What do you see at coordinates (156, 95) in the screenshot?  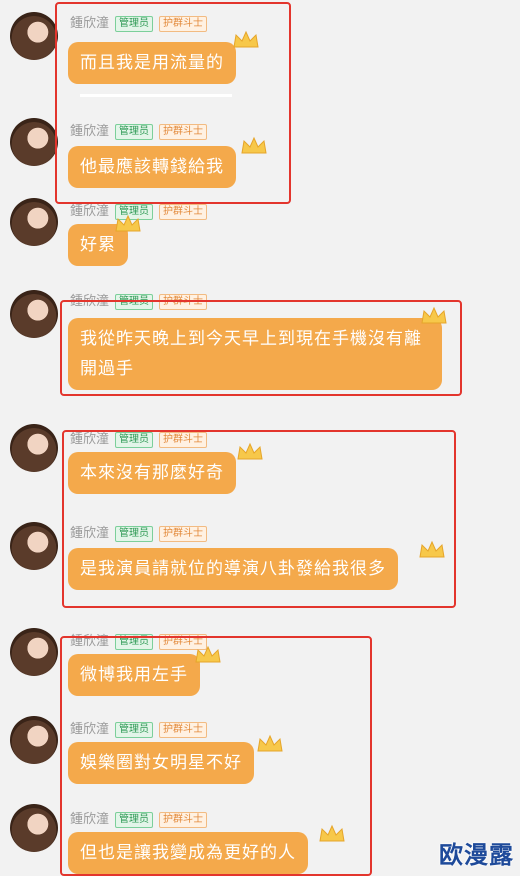 I see `divider` at bounding box center [156, 95].